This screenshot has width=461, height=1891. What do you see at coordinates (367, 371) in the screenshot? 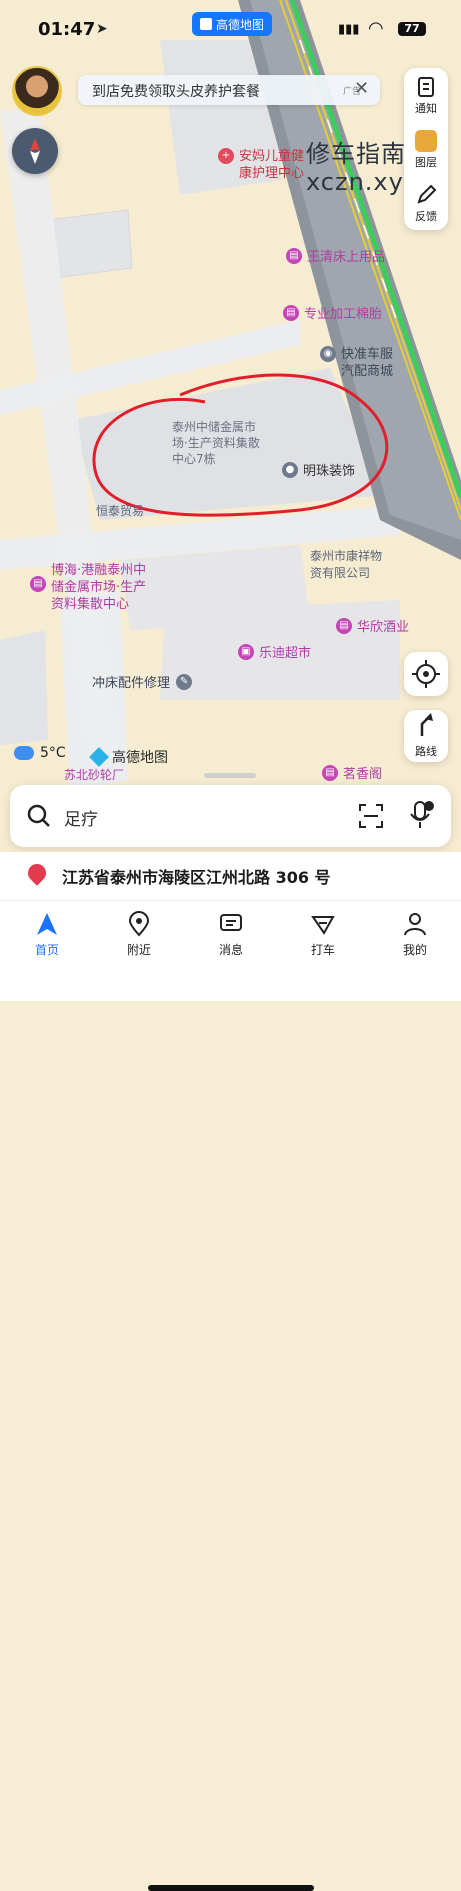
I see `poi-label: 汽配商城` at bounding box center [367, 371].